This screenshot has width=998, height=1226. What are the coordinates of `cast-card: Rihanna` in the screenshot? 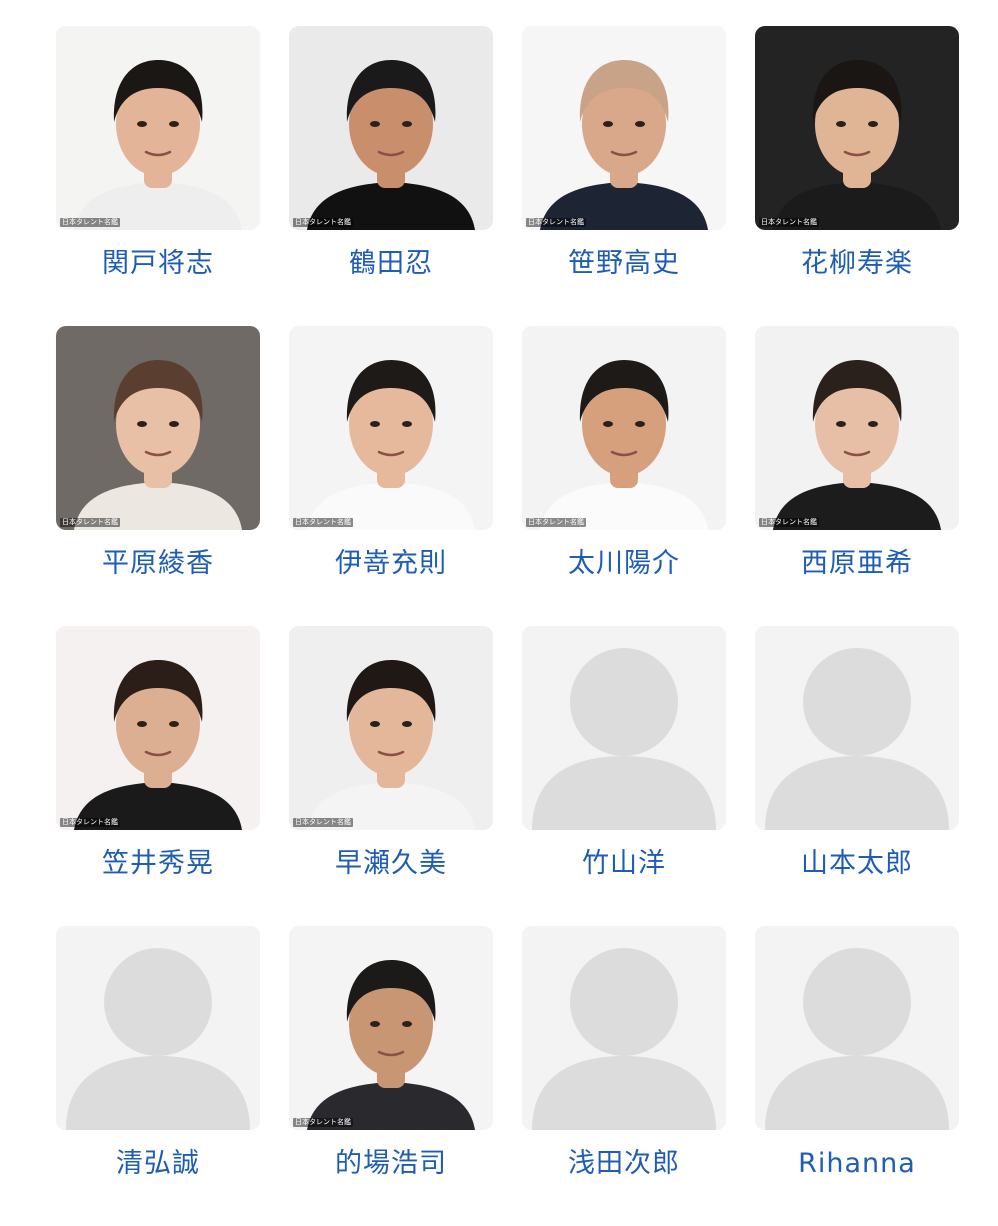 It's located at (857, 1076).